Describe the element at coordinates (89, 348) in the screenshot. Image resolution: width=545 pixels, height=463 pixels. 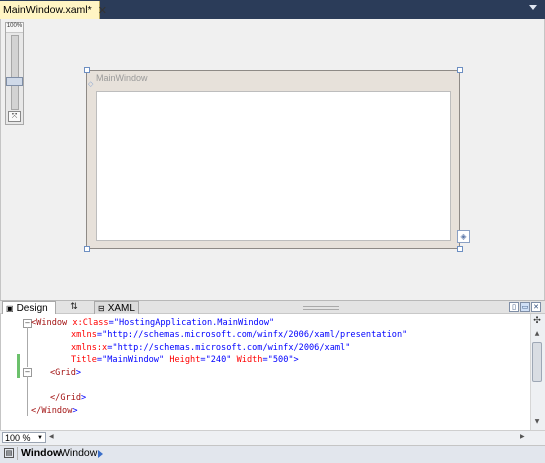
I see `xml-attr: xmlns:x` at that location.